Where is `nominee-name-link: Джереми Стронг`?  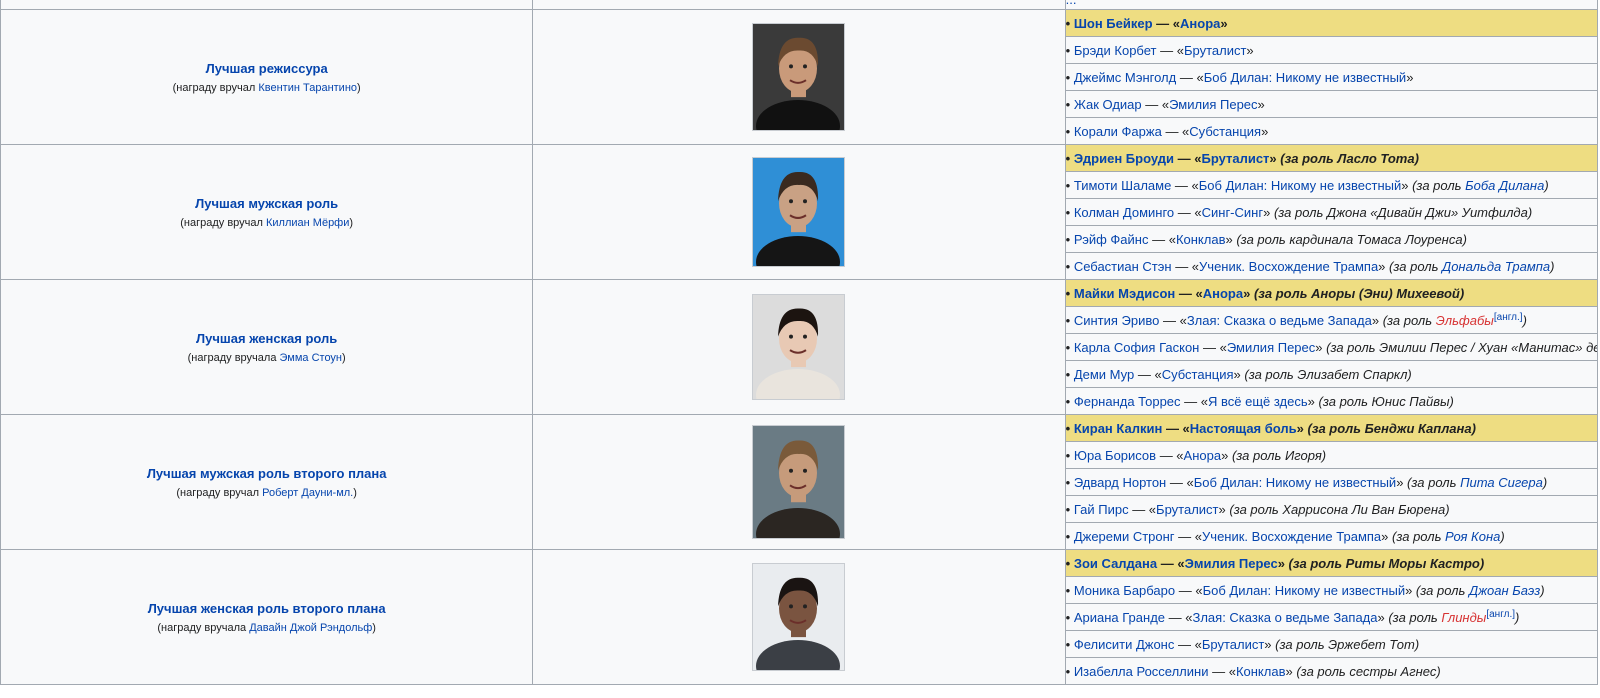 nominee-name-link: Джереми Стронг is located at coordinates (1124, 536).